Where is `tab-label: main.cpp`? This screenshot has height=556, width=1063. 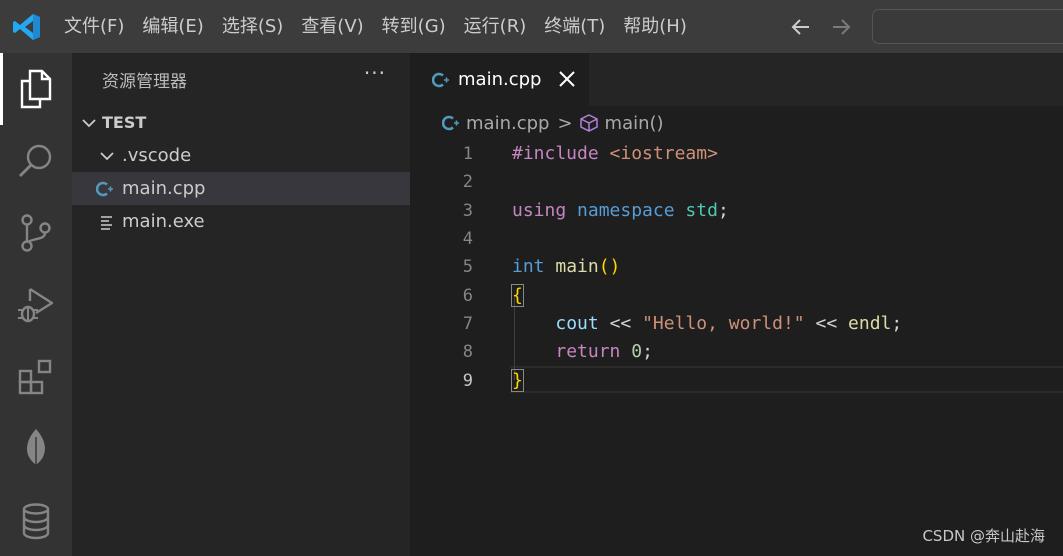 tab-label: main.cpp is located at coordinates (500, 79).